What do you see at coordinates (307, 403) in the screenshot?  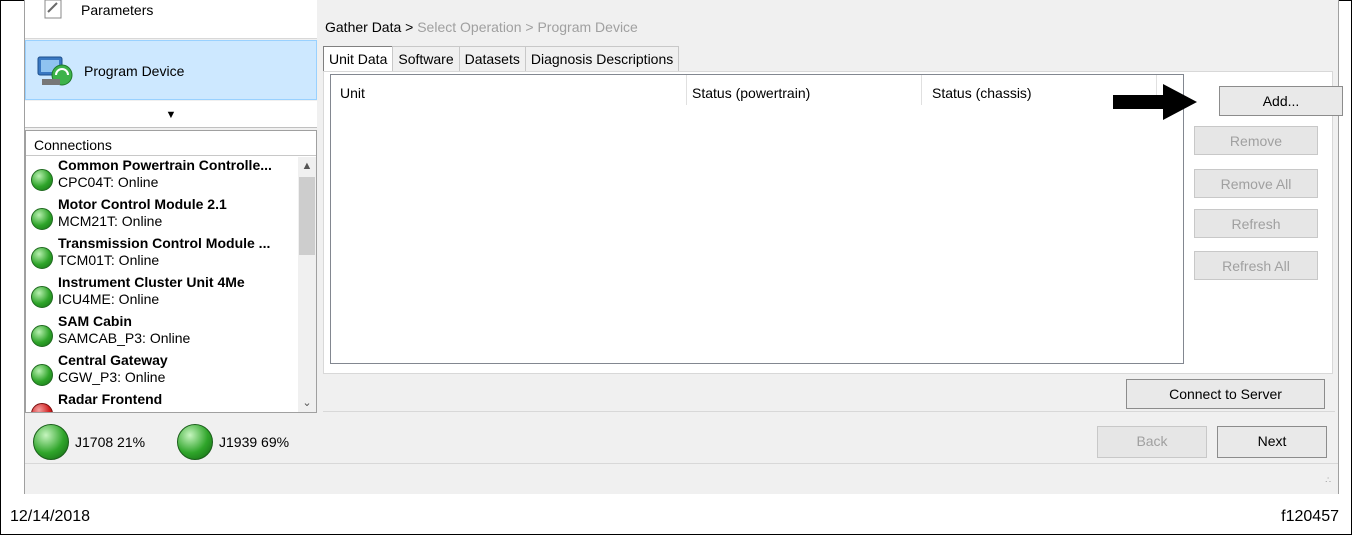 I see `scroll-down-icon: ⌄` at bounding box center [307, 403].